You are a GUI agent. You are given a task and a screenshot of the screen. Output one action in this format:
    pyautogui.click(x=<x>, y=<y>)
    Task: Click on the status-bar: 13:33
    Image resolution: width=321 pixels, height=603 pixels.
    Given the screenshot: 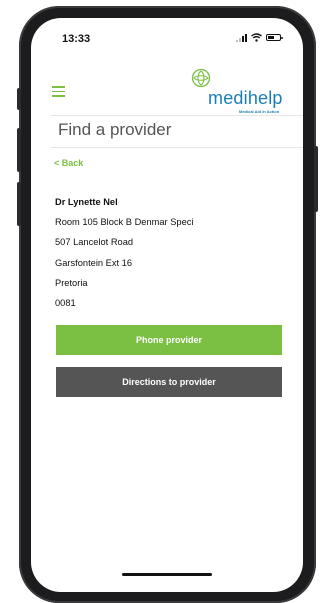 What is the action you would take?
    pyautogui.click(x=167, y=38)
    